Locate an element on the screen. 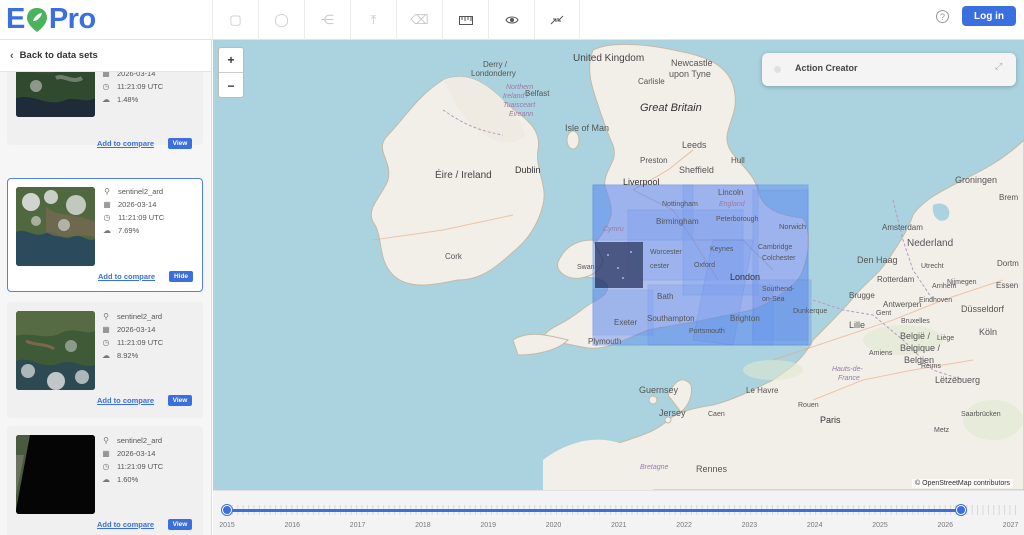 Image resolution: width=1024 pixels, height=535 pixels. scene-date: ▦ 2026-03-14 is located at coordinates (129, 329).